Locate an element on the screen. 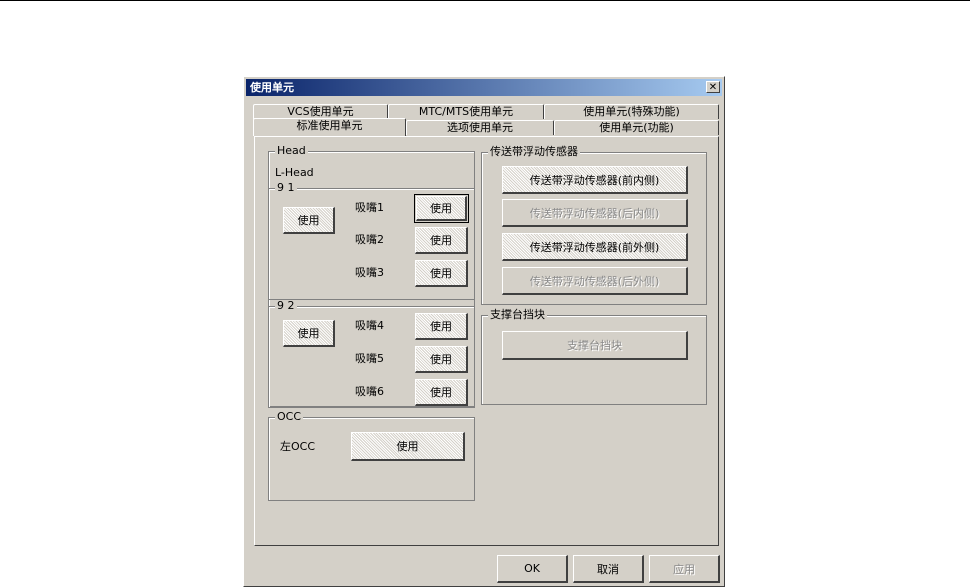  nozzle-1-use-button: 使用 is located at coordinates (441, 208).